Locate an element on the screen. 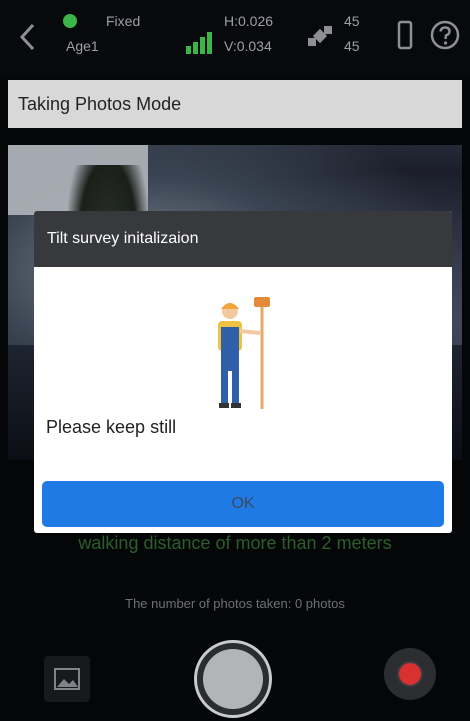 The image size is (470, 721). horizontal-precision: H:0.026 is located at coordinates (249, 21).